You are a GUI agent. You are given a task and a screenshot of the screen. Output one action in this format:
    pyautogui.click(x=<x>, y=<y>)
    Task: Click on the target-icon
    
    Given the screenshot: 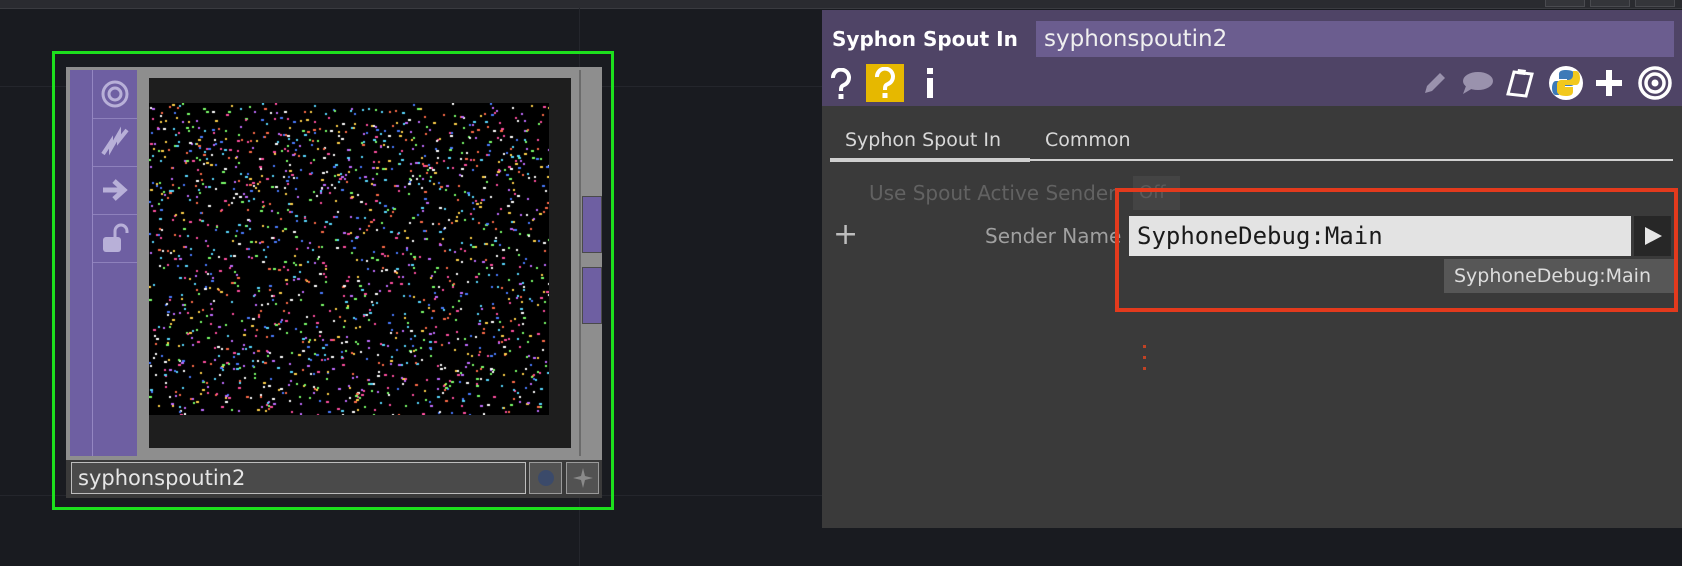 What is the action you would take?
    pyautogui.click(x=1655, y=83)
    